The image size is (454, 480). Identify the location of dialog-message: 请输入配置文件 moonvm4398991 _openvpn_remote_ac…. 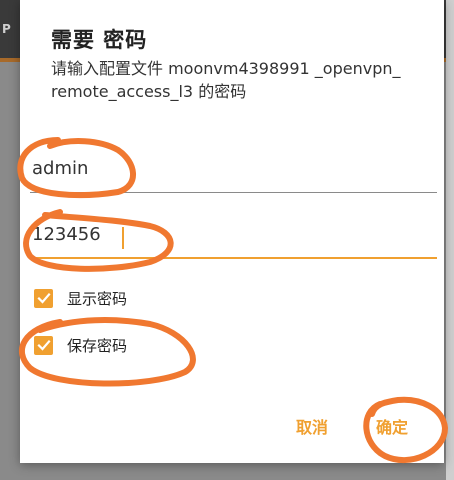
(226, 80).